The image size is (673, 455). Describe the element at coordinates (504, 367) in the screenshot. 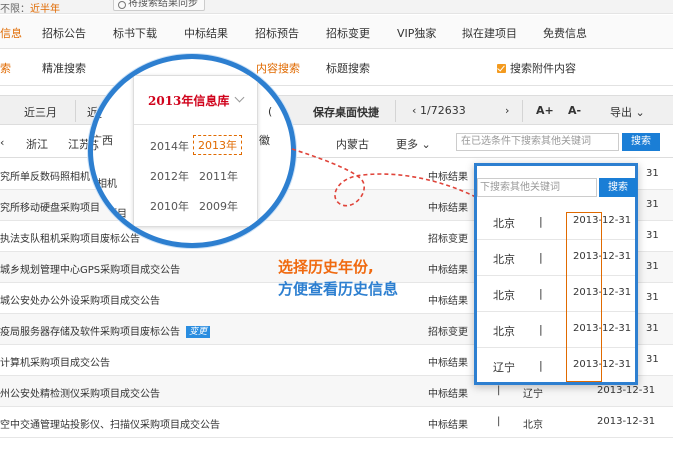

I see `zoom-region: 辽宁` at that location.